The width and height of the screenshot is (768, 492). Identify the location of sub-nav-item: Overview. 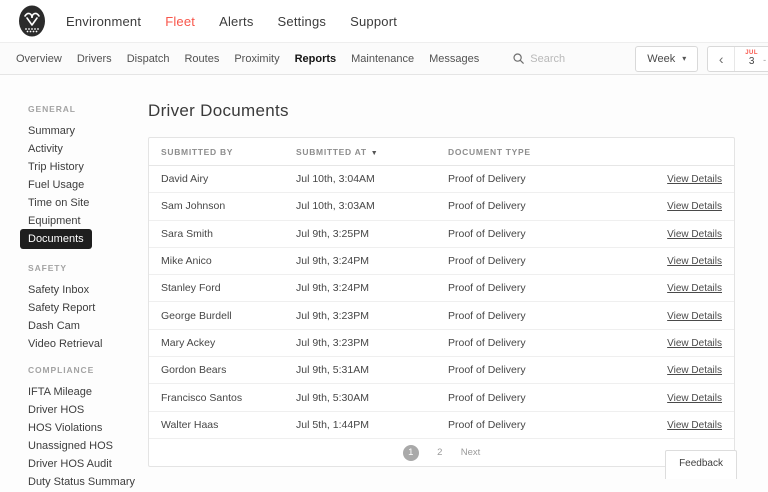
(39, 59).